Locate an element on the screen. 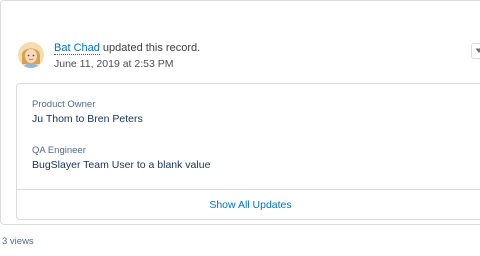 Image resolution: width=480 pixels, height=256 pixels. view-count: 3 views is located at coordinates (18, 241).